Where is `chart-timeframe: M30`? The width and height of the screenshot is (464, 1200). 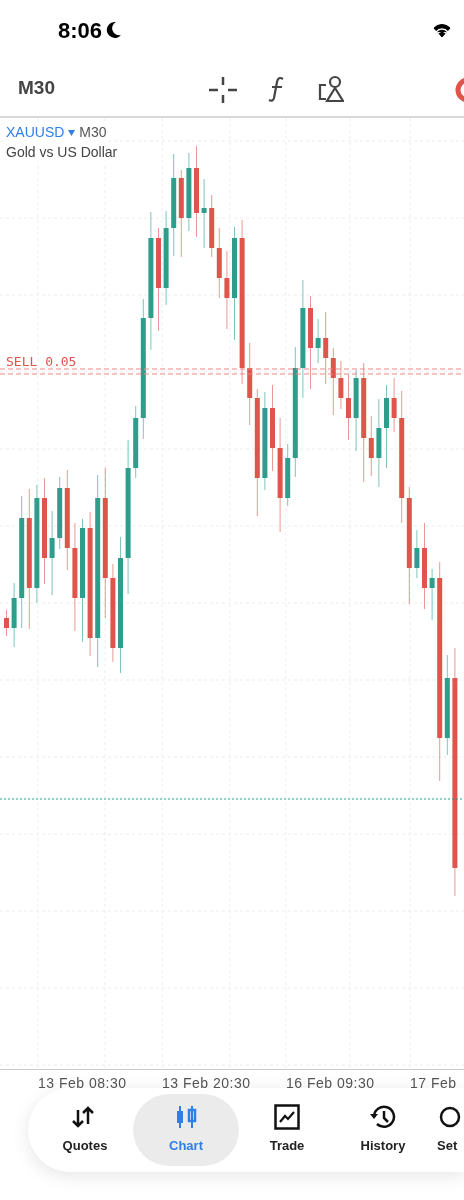 chart-timeframe: M30 is located at coordinates (93, 132).